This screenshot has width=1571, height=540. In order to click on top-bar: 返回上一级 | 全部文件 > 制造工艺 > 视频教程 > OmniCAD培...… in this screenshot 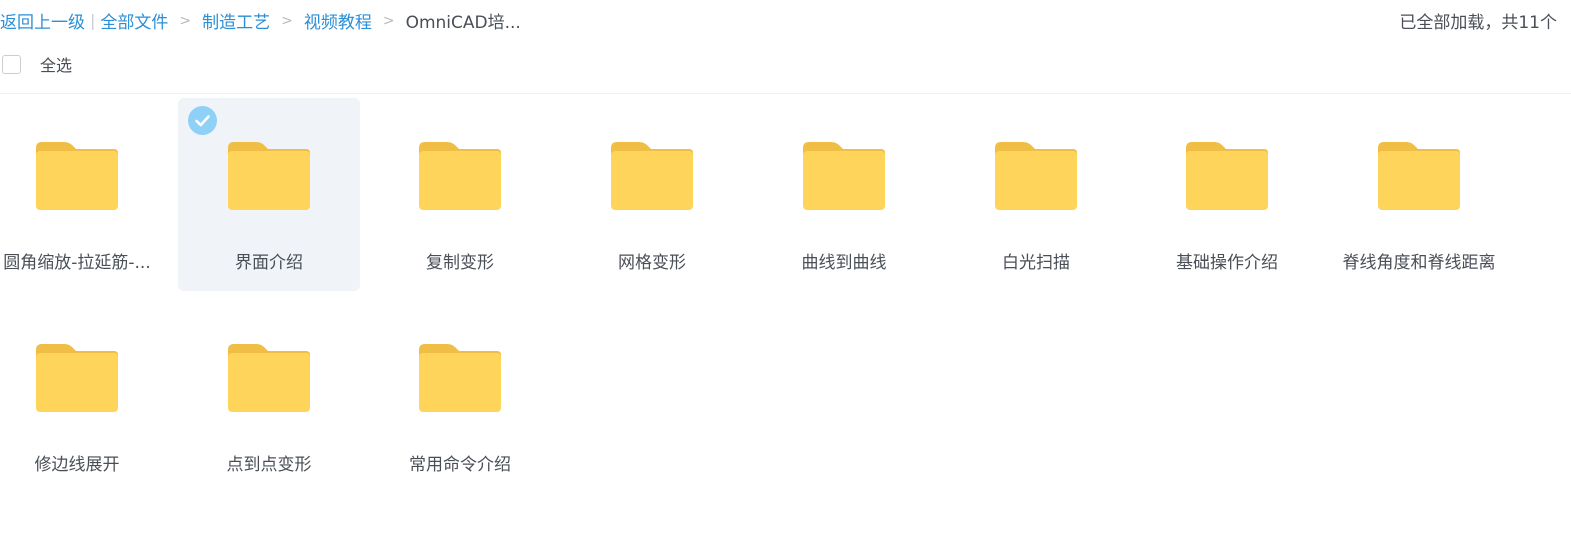, I will do `click(785, 20)`.